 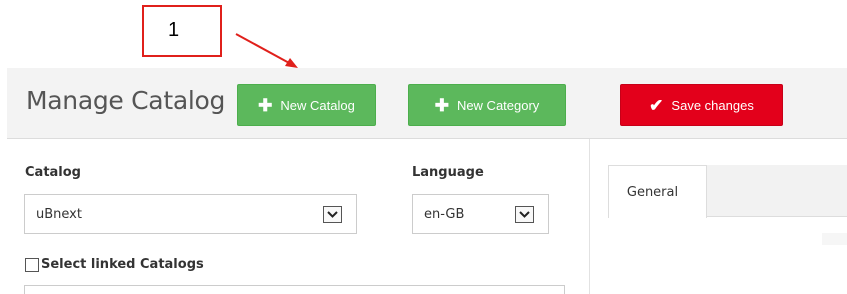 I want to click on catalog-label: Catalog, so click(x=53, y=172).